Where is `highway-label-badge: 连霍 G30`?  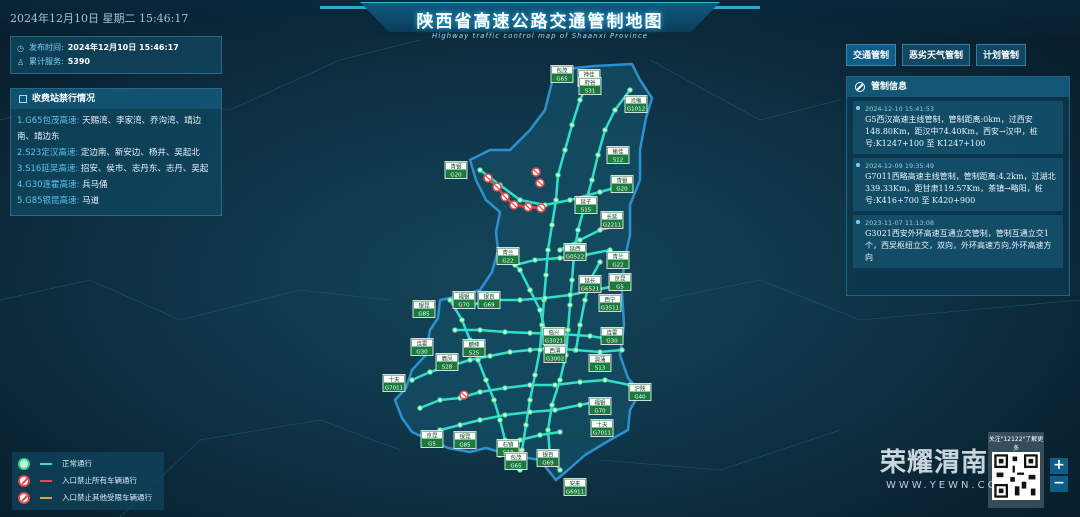 highway-label-badge: 连霍 G30 is located at coordinates (612, 336).